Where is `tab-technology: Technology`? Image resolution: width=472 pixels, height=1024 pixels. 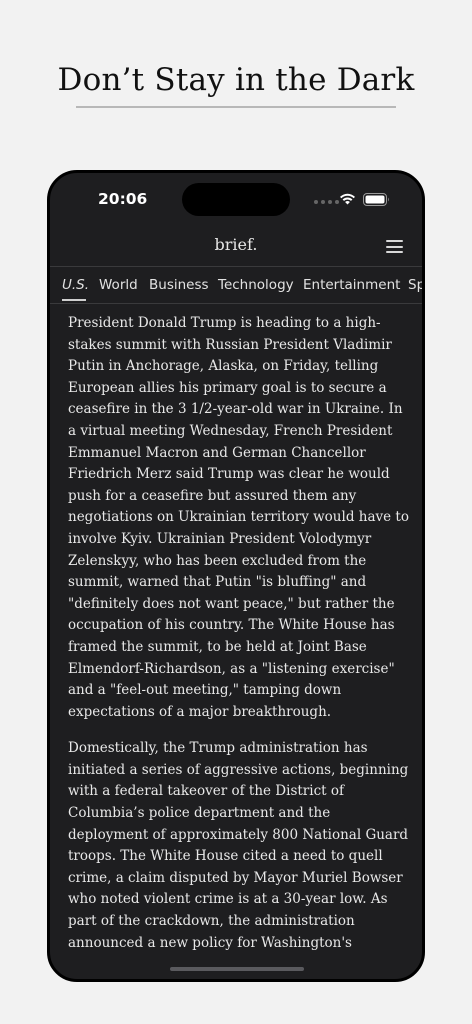
tab-technology: Technology is located at coordinates (256, 285).